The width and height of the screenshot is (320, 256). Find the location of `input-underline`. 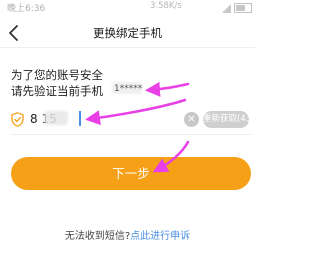

input-underline is located at coordinates (131, 134).